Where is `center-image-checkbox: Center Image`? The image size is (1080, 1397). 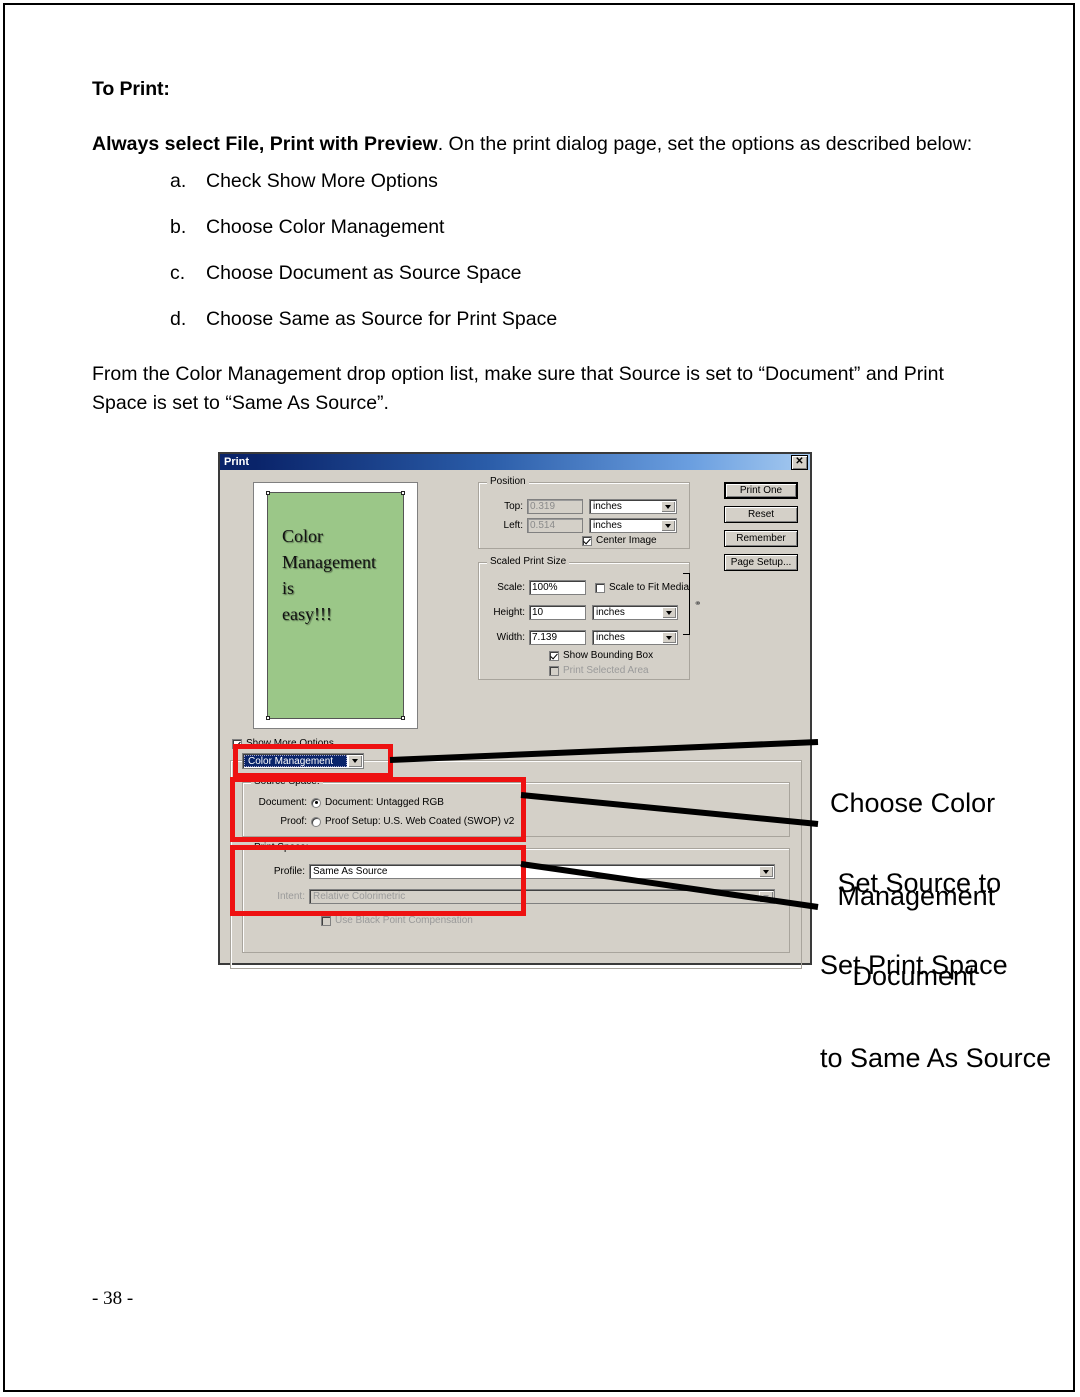
center-image-checkbox: Center Image is located at coordinates (619, 540).